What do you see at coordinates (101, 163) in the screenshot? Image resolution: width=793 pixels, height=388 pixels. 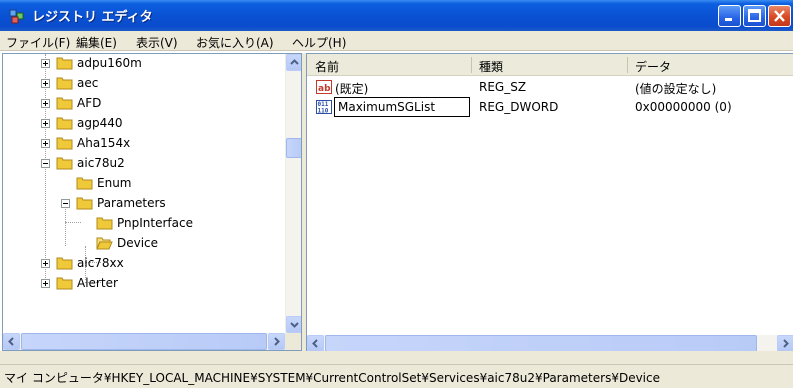 I see `tree-item-label: aic78u2` at bounding box center [101, 163].